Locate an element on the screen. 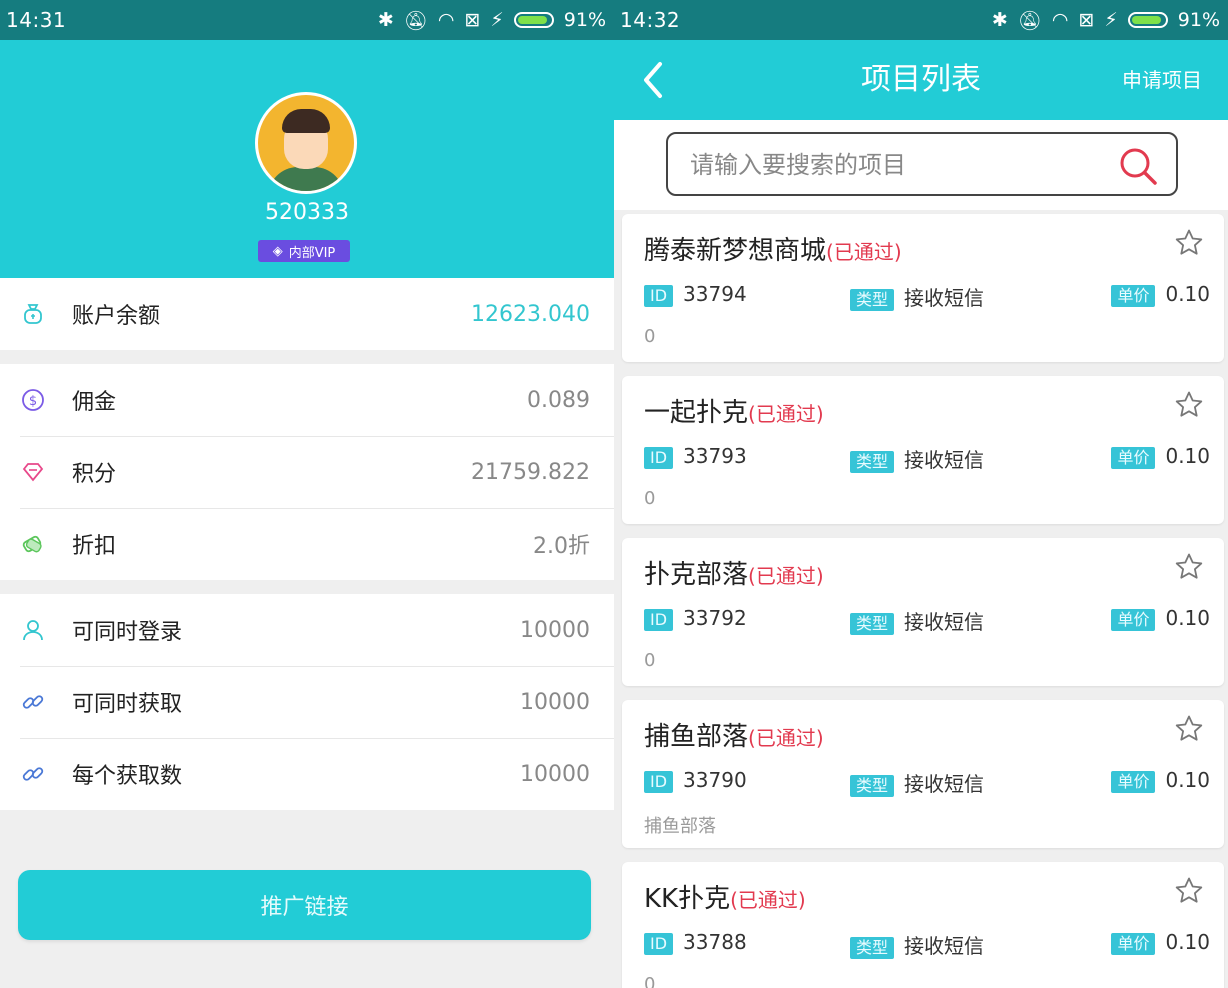 The image size is (1228, 988). gem-icon: ◈ is located at coordinates (277, 251).